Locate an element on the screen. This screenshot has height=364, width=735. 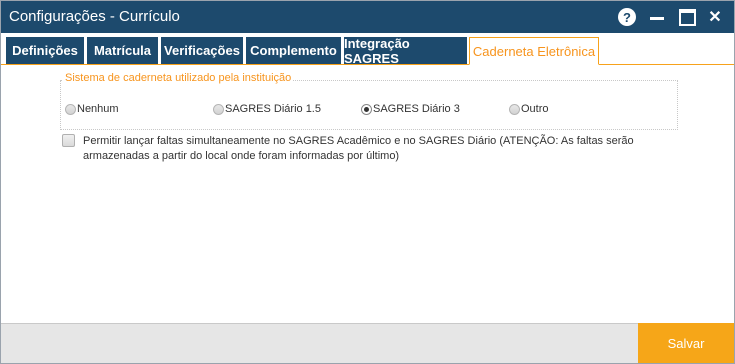
window-title: Configurações - Currículo is located at coordinates (94, 16).